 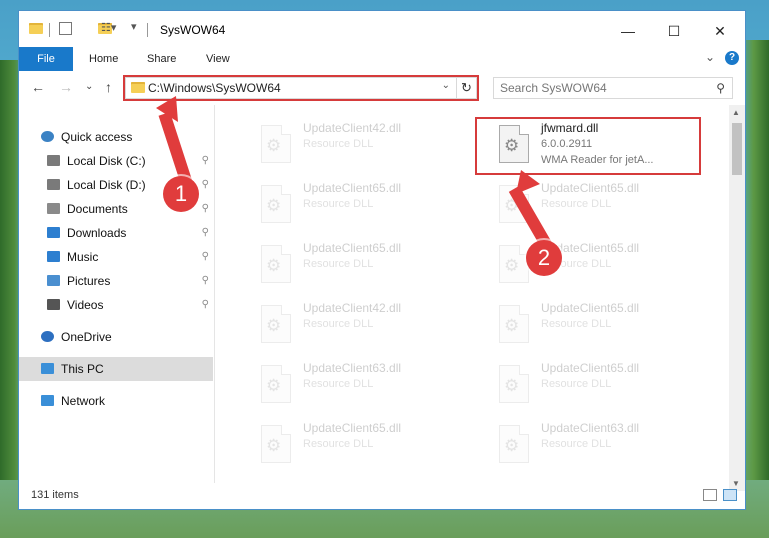 I want to click on scroll-up-icon: ▲, so click(x=736, y=112).